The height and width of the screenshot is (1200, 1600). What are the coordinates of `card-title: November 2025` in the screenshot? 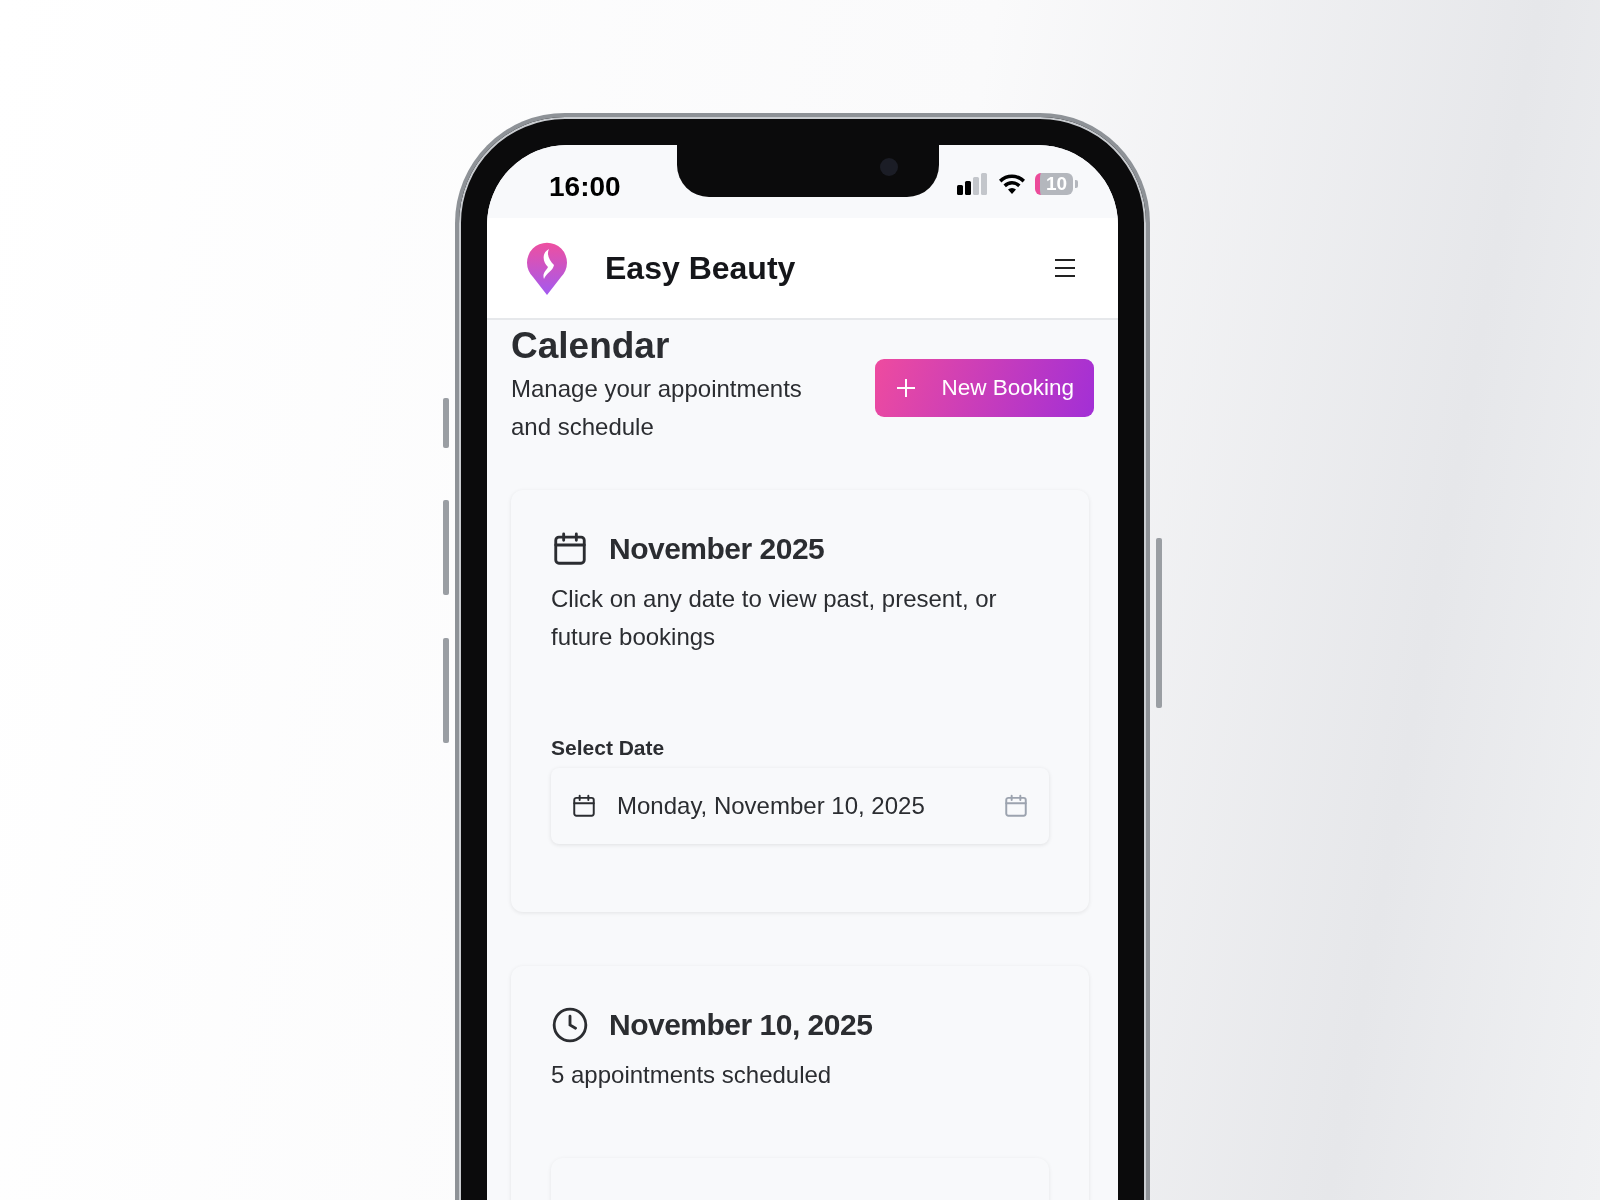 It's located at (717, 549).